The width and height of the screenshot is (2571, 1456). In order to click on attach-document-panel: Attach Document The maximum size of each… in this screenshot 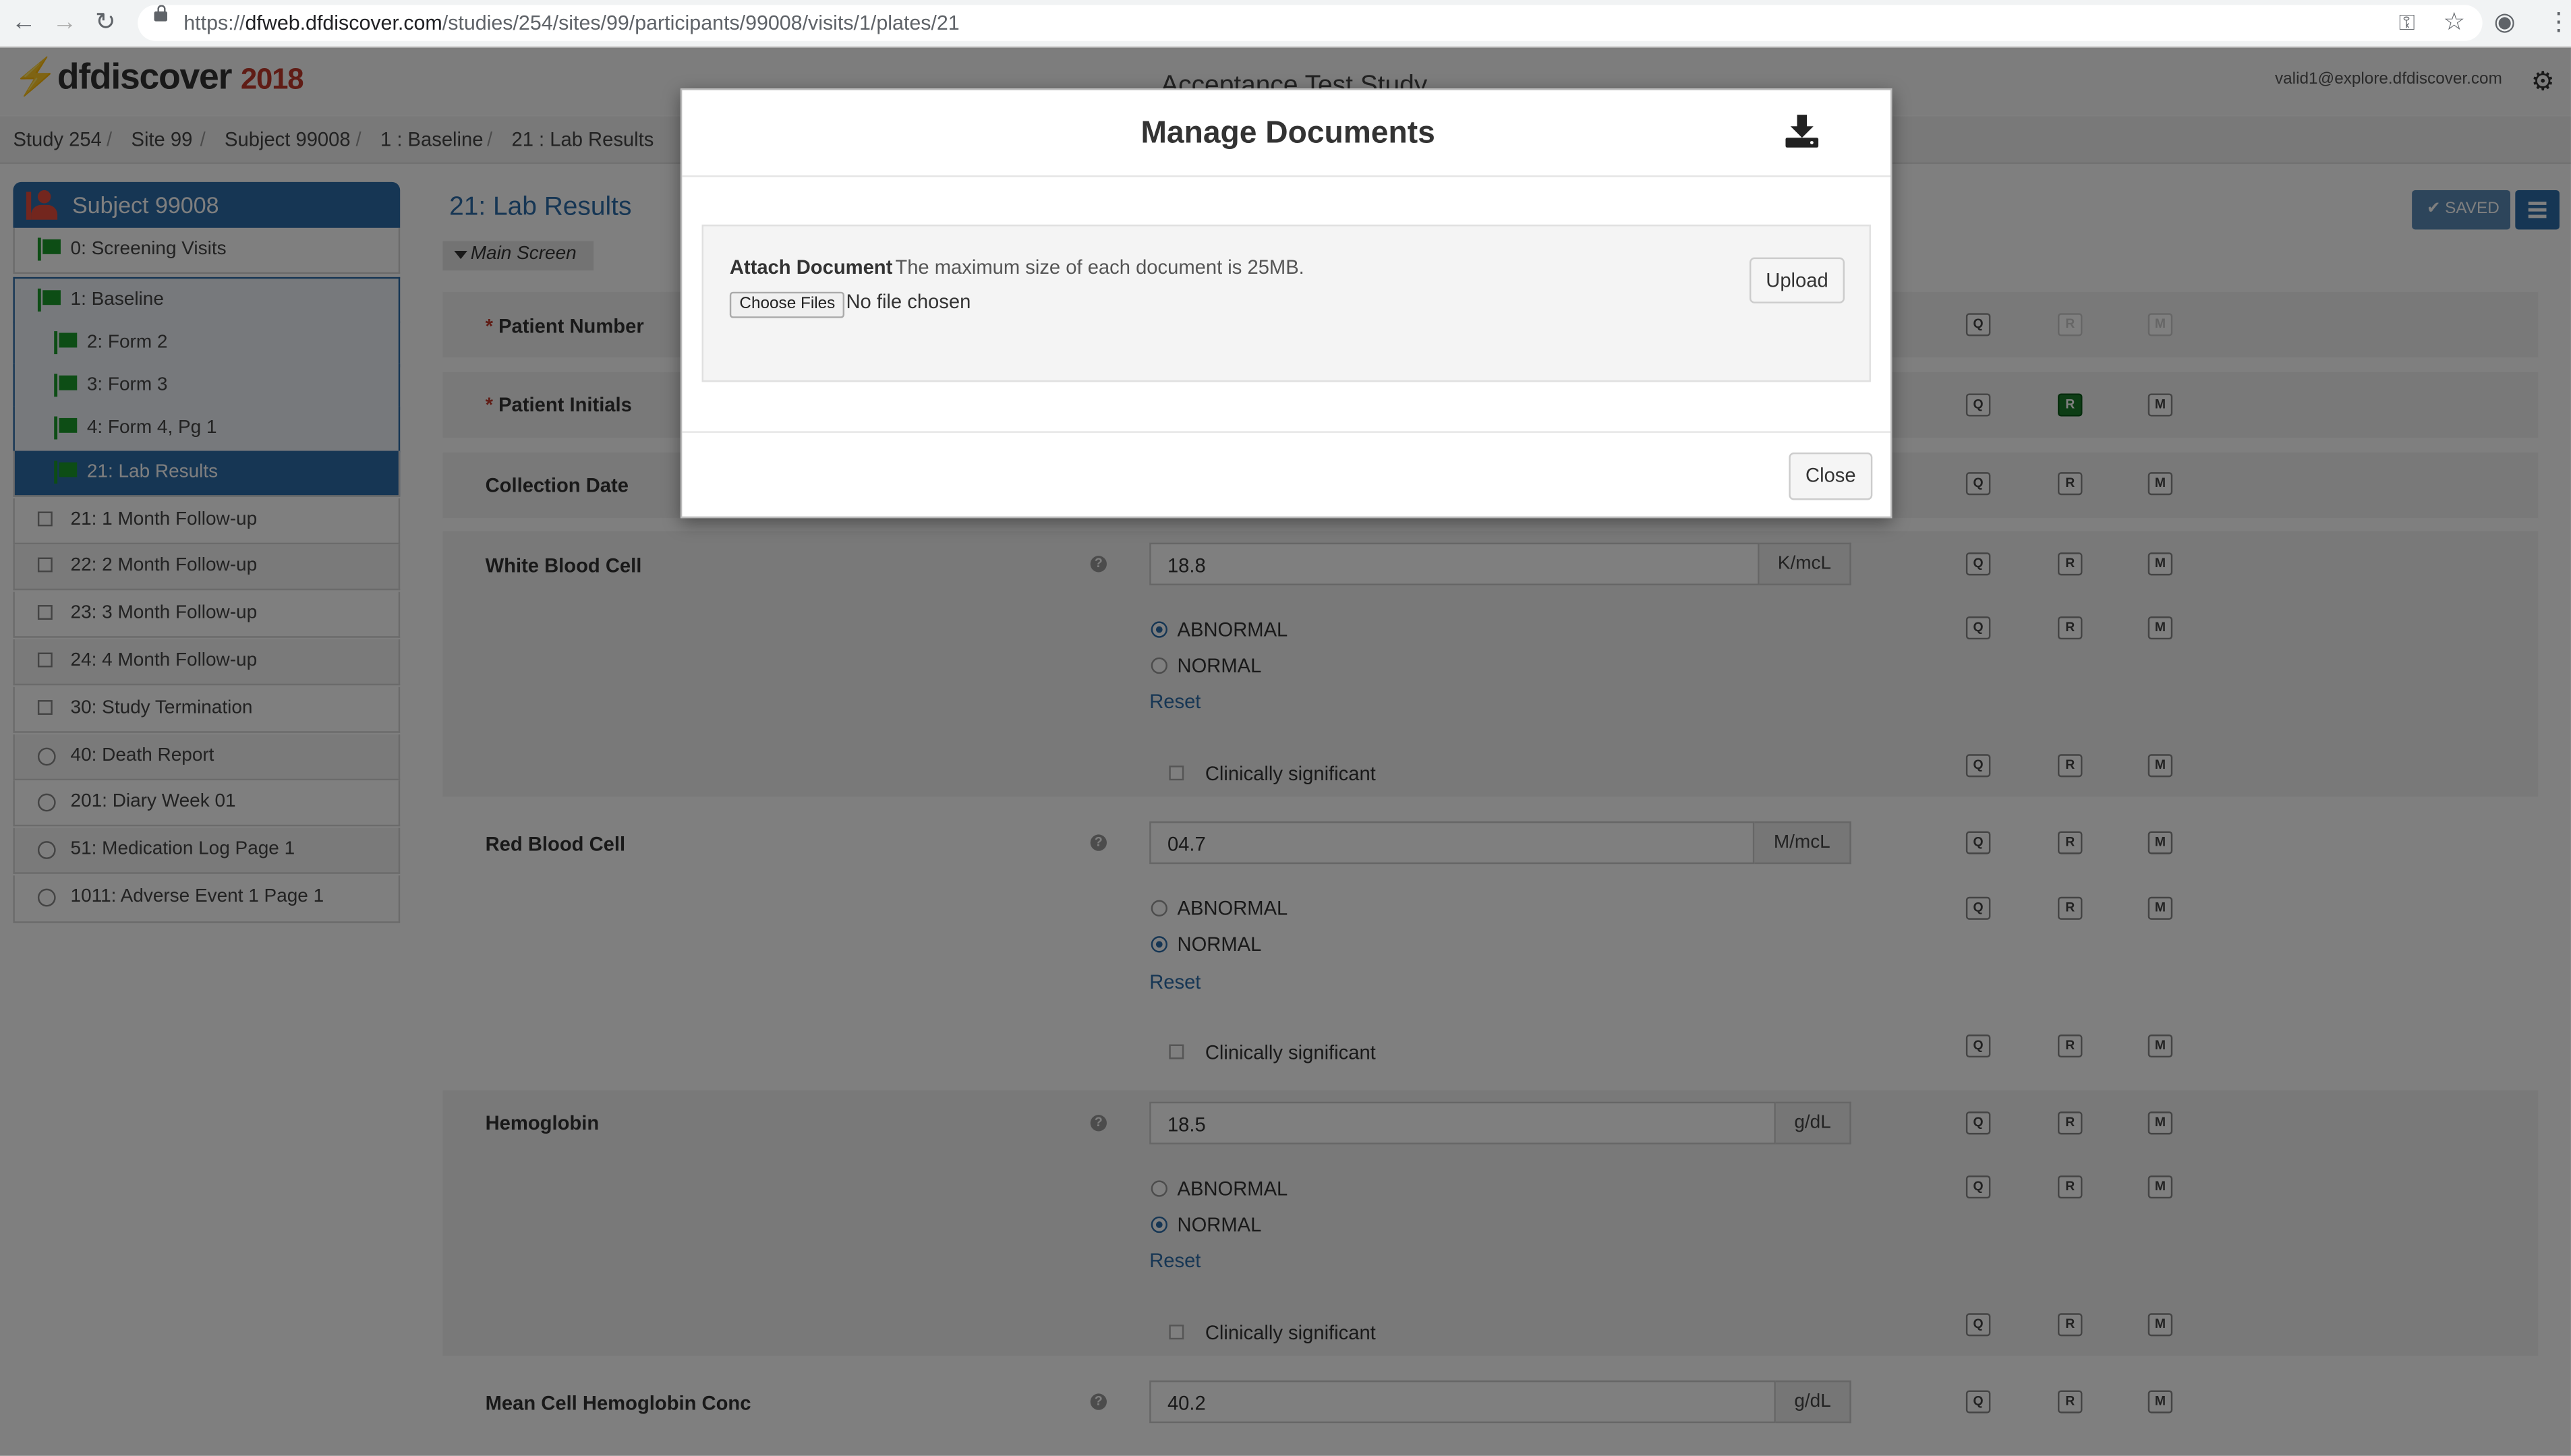, I will do `click(1286, 303)`.